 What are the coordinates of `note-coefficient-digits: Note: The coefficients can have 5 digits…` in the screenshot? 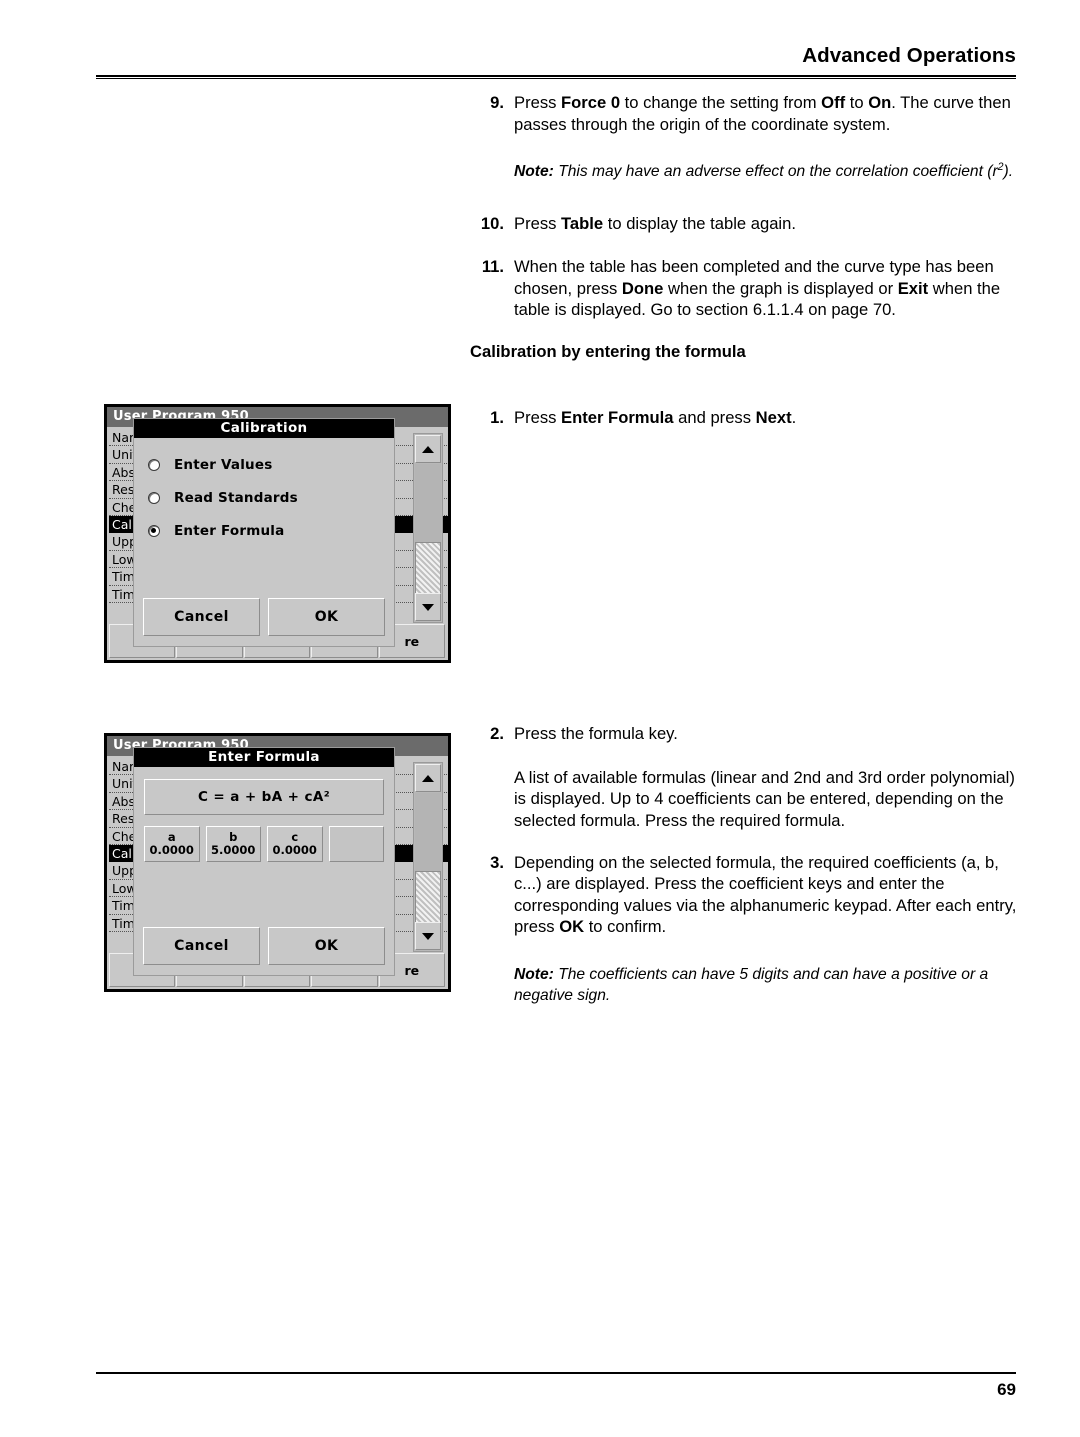 It's located at (751, 985).